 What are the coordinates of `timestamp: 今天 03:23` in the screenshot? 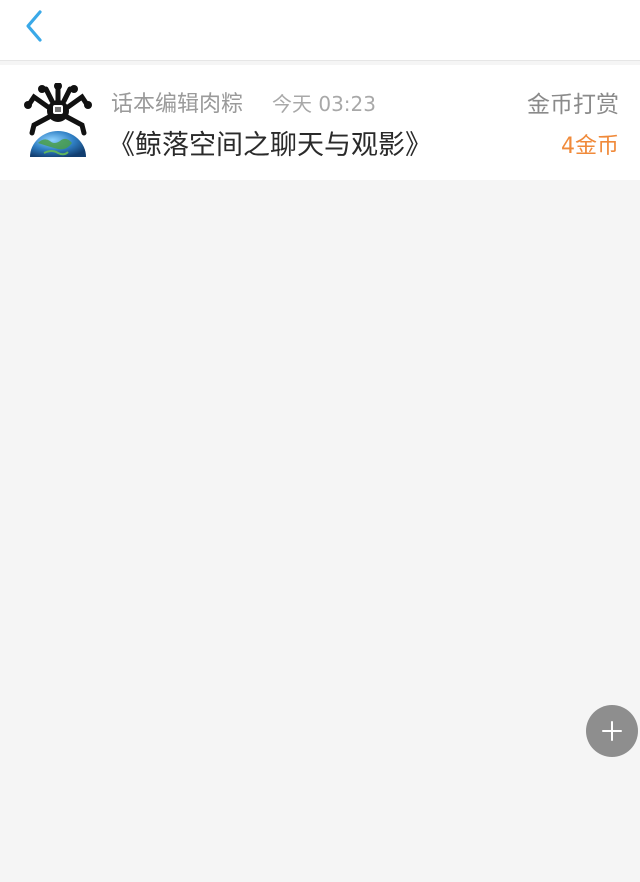 It's located at (324, 104).